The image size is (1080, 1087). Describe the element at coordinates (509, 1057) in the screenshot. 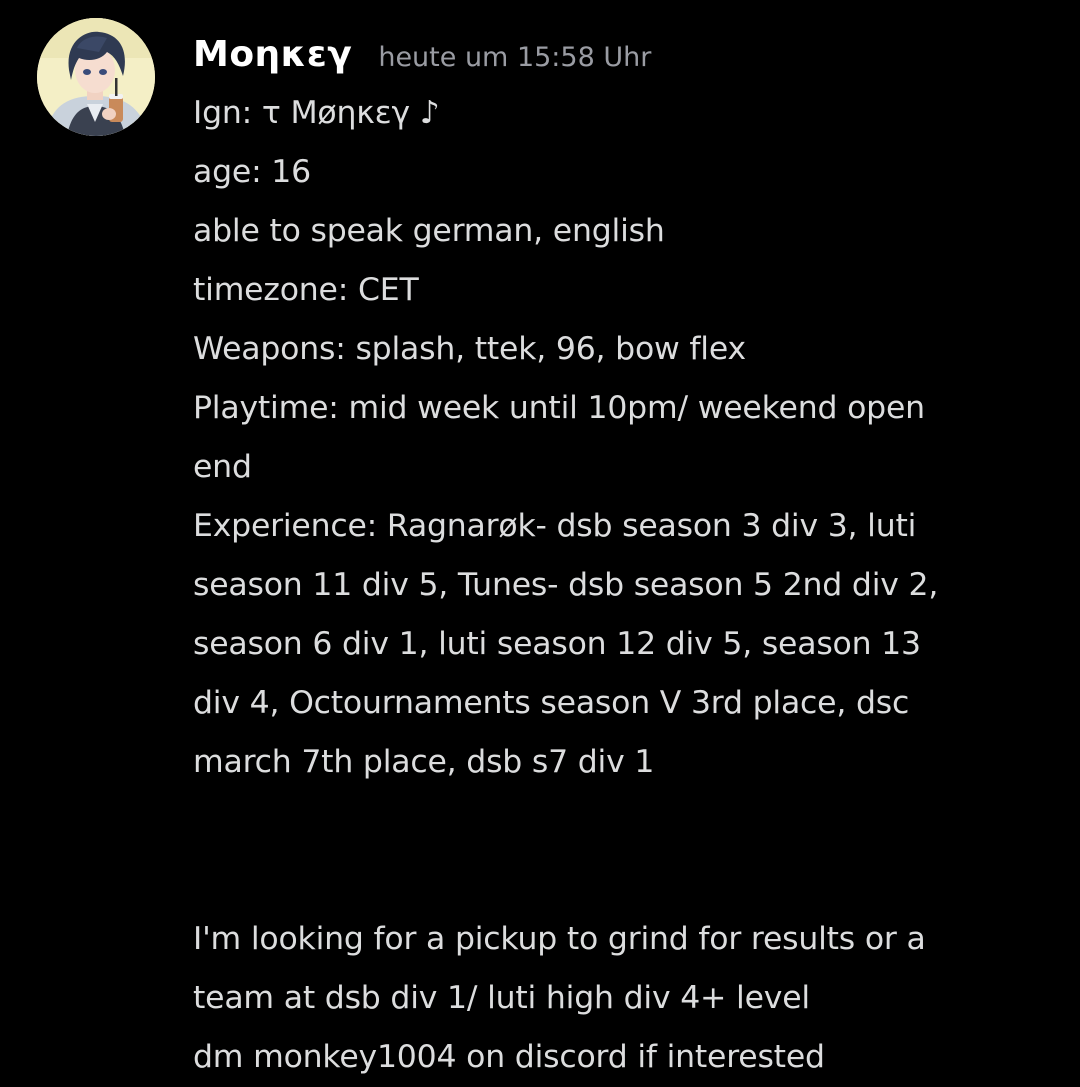

I see `message-line: dm monkey1004 on discord if interested` at that location.